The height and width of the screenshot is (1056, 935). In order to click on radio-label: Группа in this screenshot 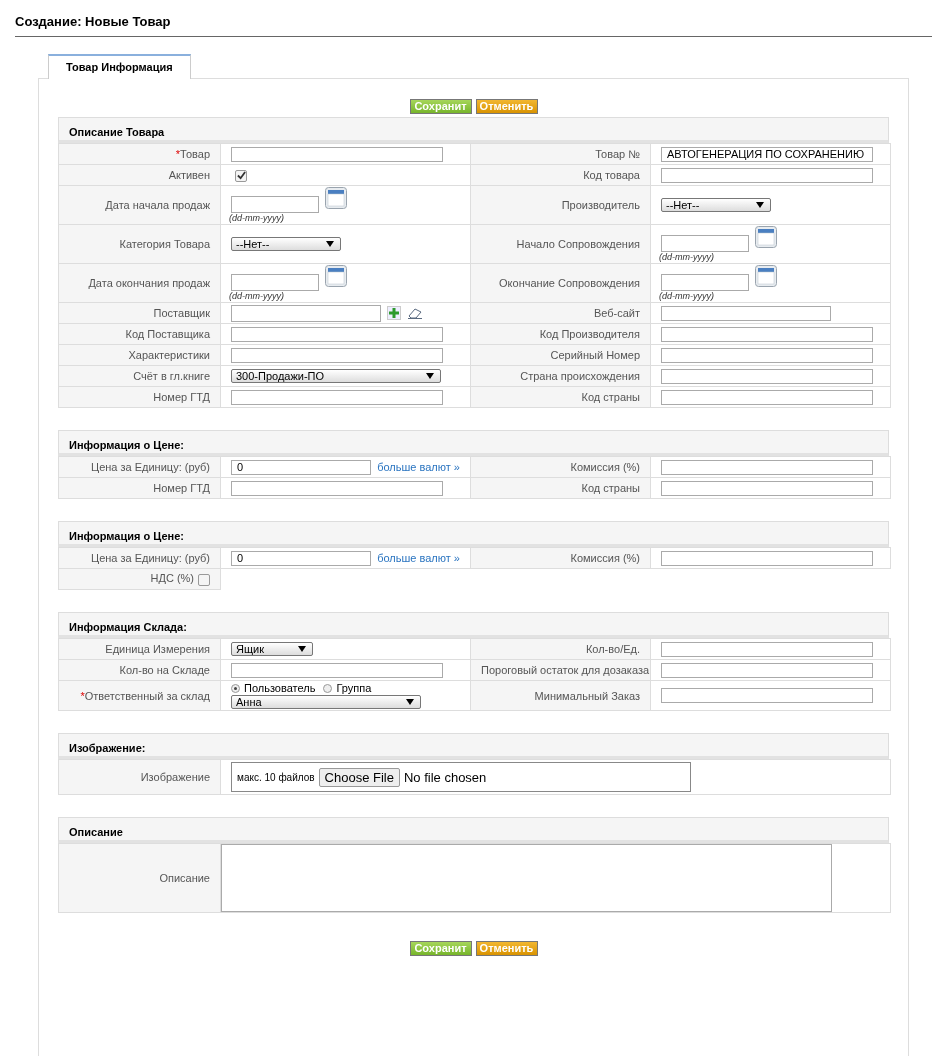, I will do `click(354, 688)`.